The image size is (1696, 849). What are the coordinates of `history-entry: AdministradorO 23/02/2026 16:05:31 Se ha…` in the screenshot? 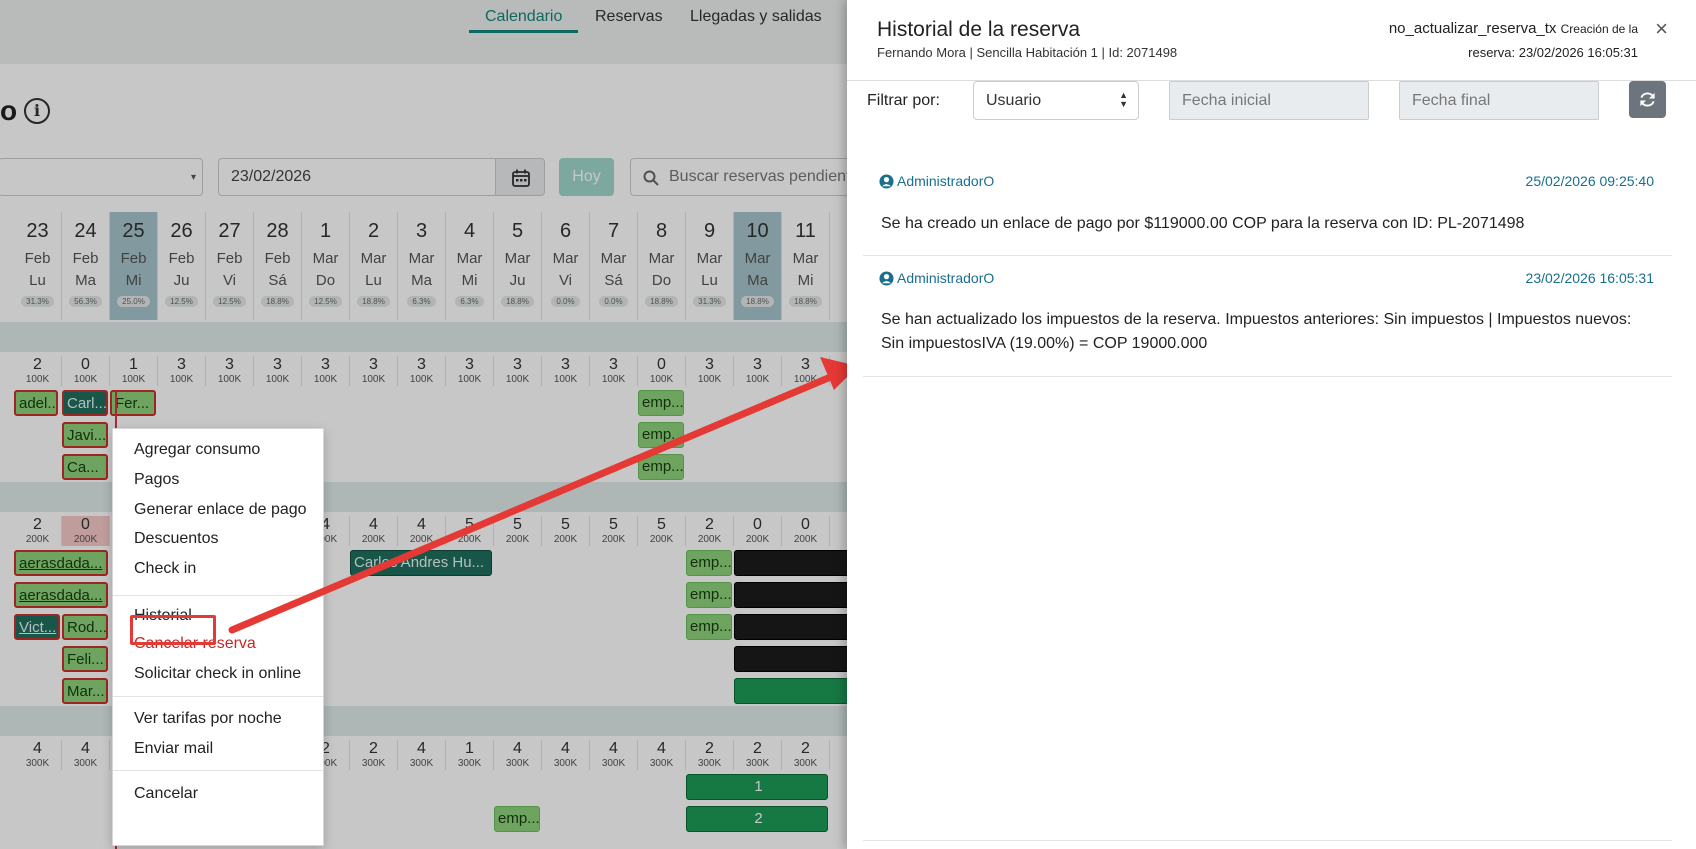 It's located at (1267, 316).